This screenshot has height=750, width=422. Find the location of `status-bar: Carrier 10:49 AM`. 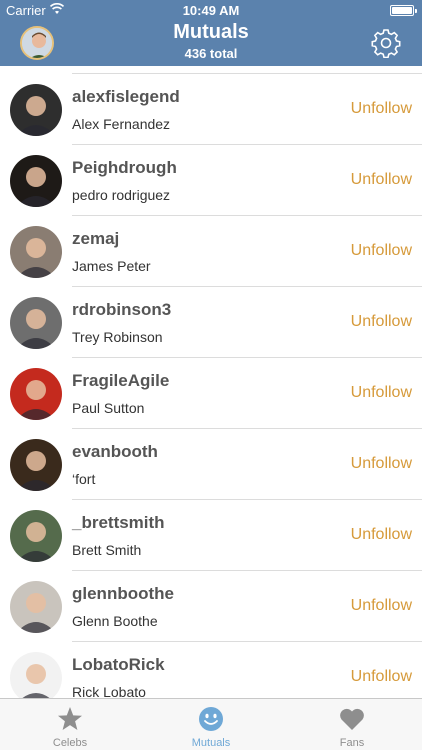

status-bar: Carrier 10:49 AM is located at coordinates (211, 10).